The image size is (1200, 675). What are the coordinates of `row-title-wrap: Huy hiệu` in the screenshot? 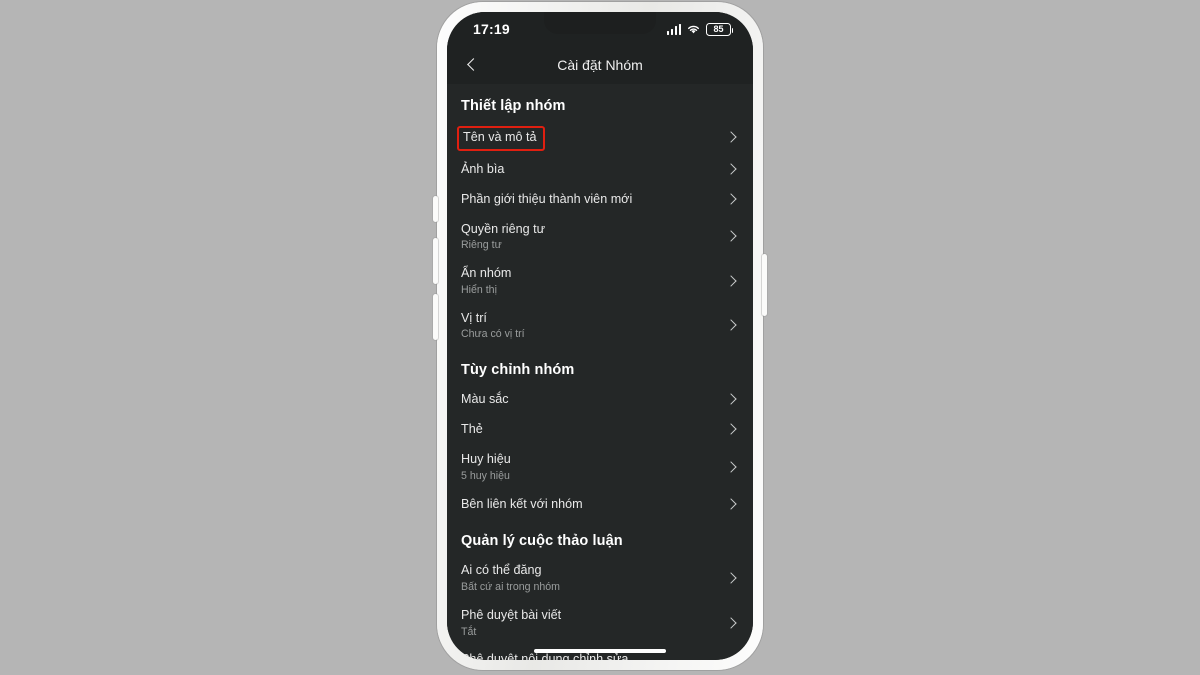 It's located at (486, 460).